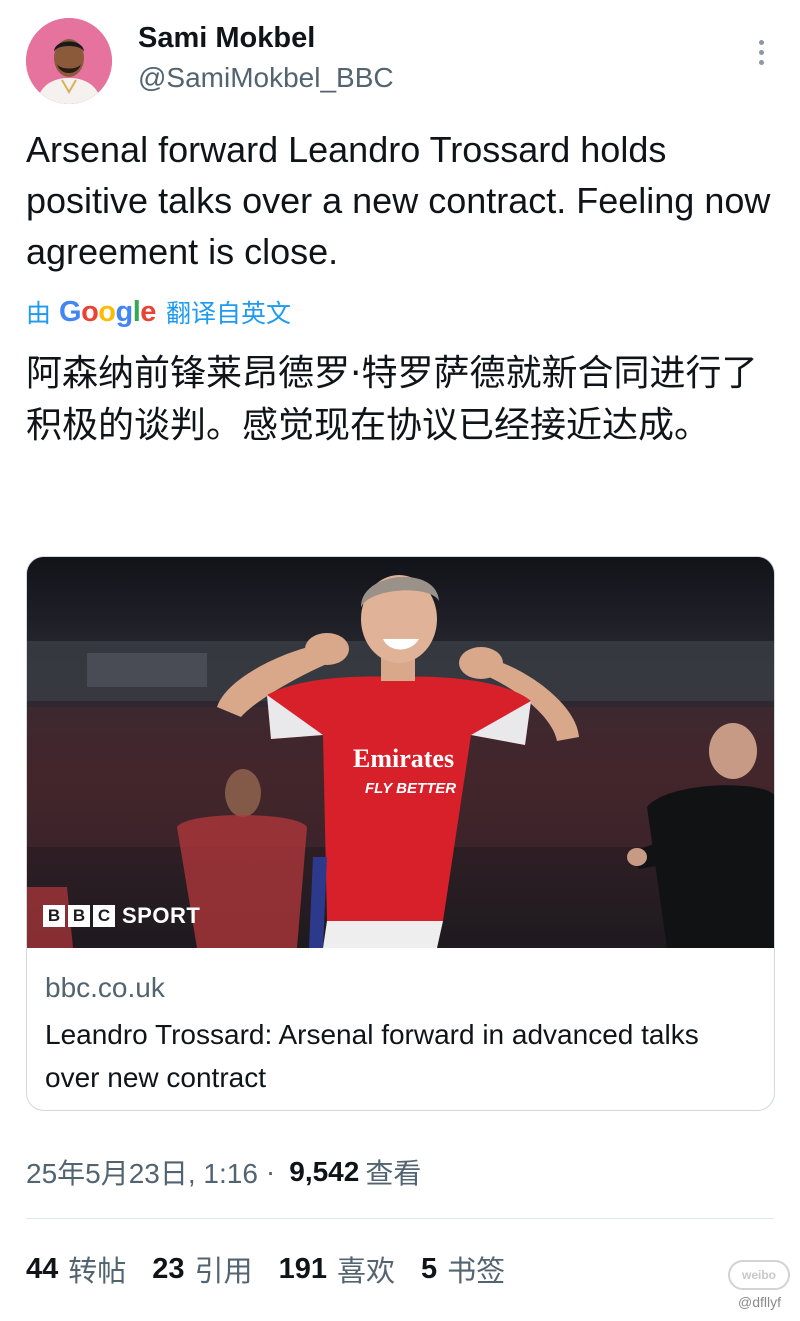 Image resolution: width=800 pixels, height=1321 pixels. I want to click on avatar-image, so click(69, 61).